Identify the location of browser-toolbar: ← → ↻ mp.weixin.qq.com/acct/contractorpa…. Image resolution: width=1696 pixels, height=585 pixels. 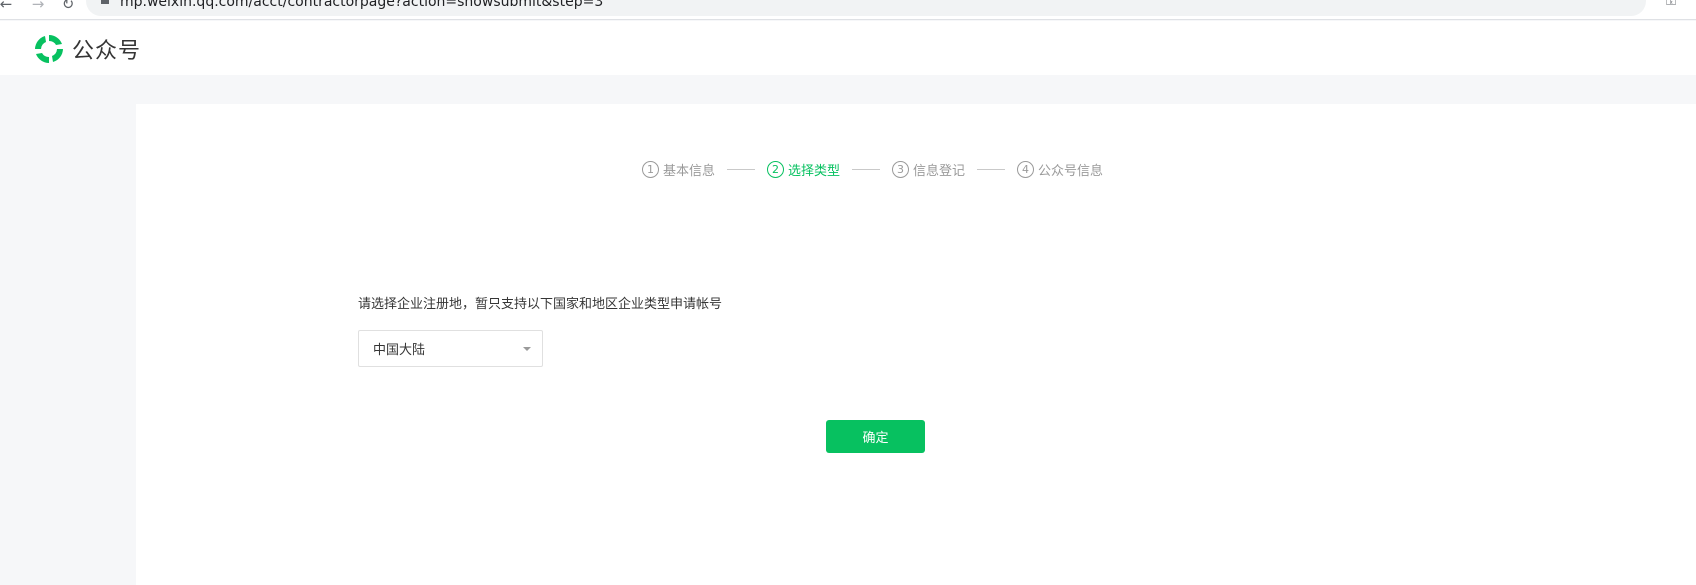
(848, 10).